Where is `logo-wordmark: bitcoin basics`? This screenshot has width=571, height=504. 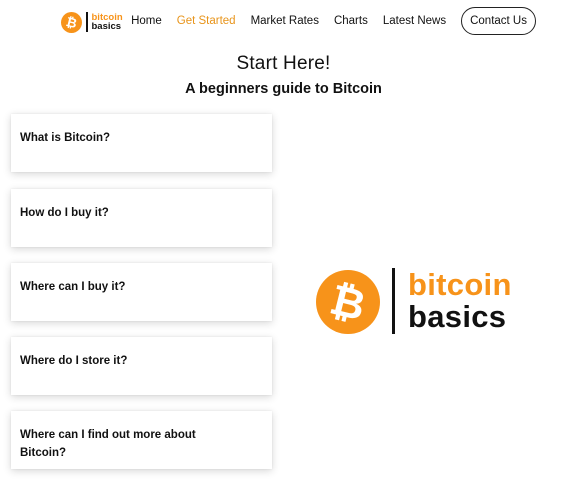
logo-wordmark: bitcoin basics is located at coordinates (107, 22).